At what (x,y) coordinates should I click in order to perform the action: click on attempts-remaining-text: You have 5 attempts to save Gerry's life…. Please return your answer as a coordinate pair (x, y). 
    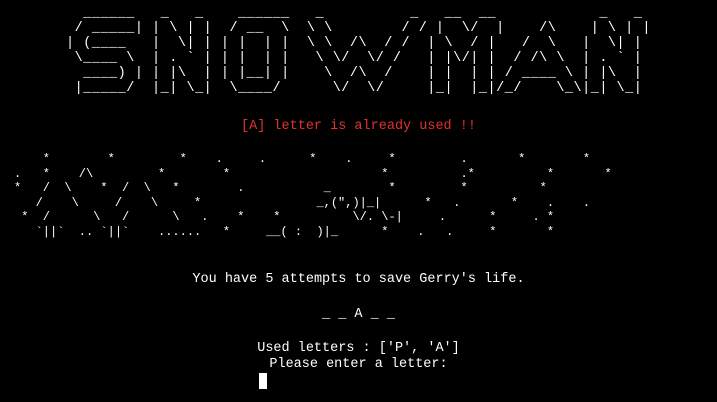
    Looking at the image, I should click on (358, 279).